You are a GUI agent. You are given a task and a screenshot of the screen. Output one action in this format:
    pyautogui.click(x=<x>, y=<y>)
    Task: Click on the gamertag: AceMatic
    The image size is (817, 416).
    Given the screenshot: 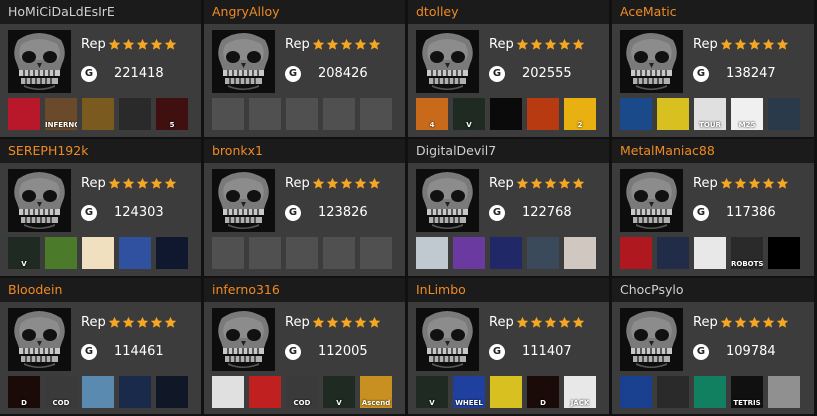 What is the action you would take?
    pyautogui.click(x=713, y=12)
    